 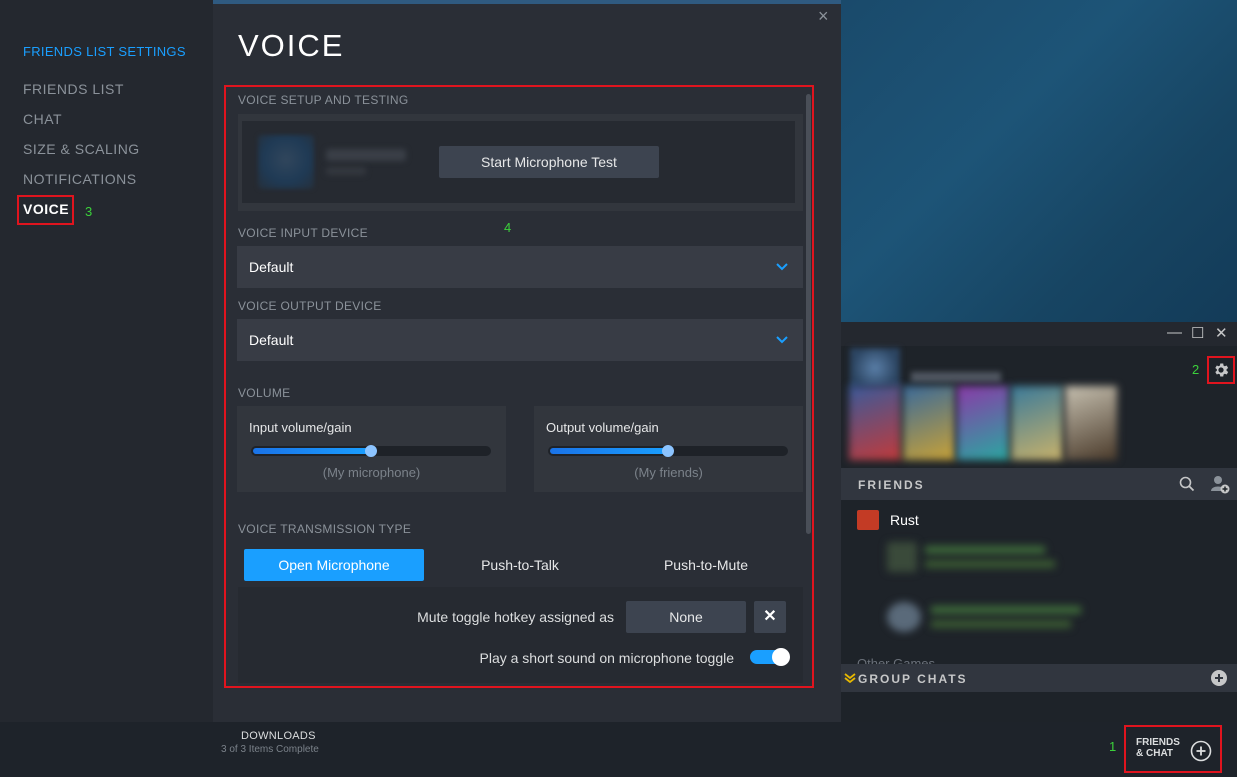 What do you see at coordinates (1113, 746) in the screenshot?
I see `annotation-1: 1` at bounding box center [1113, 746].